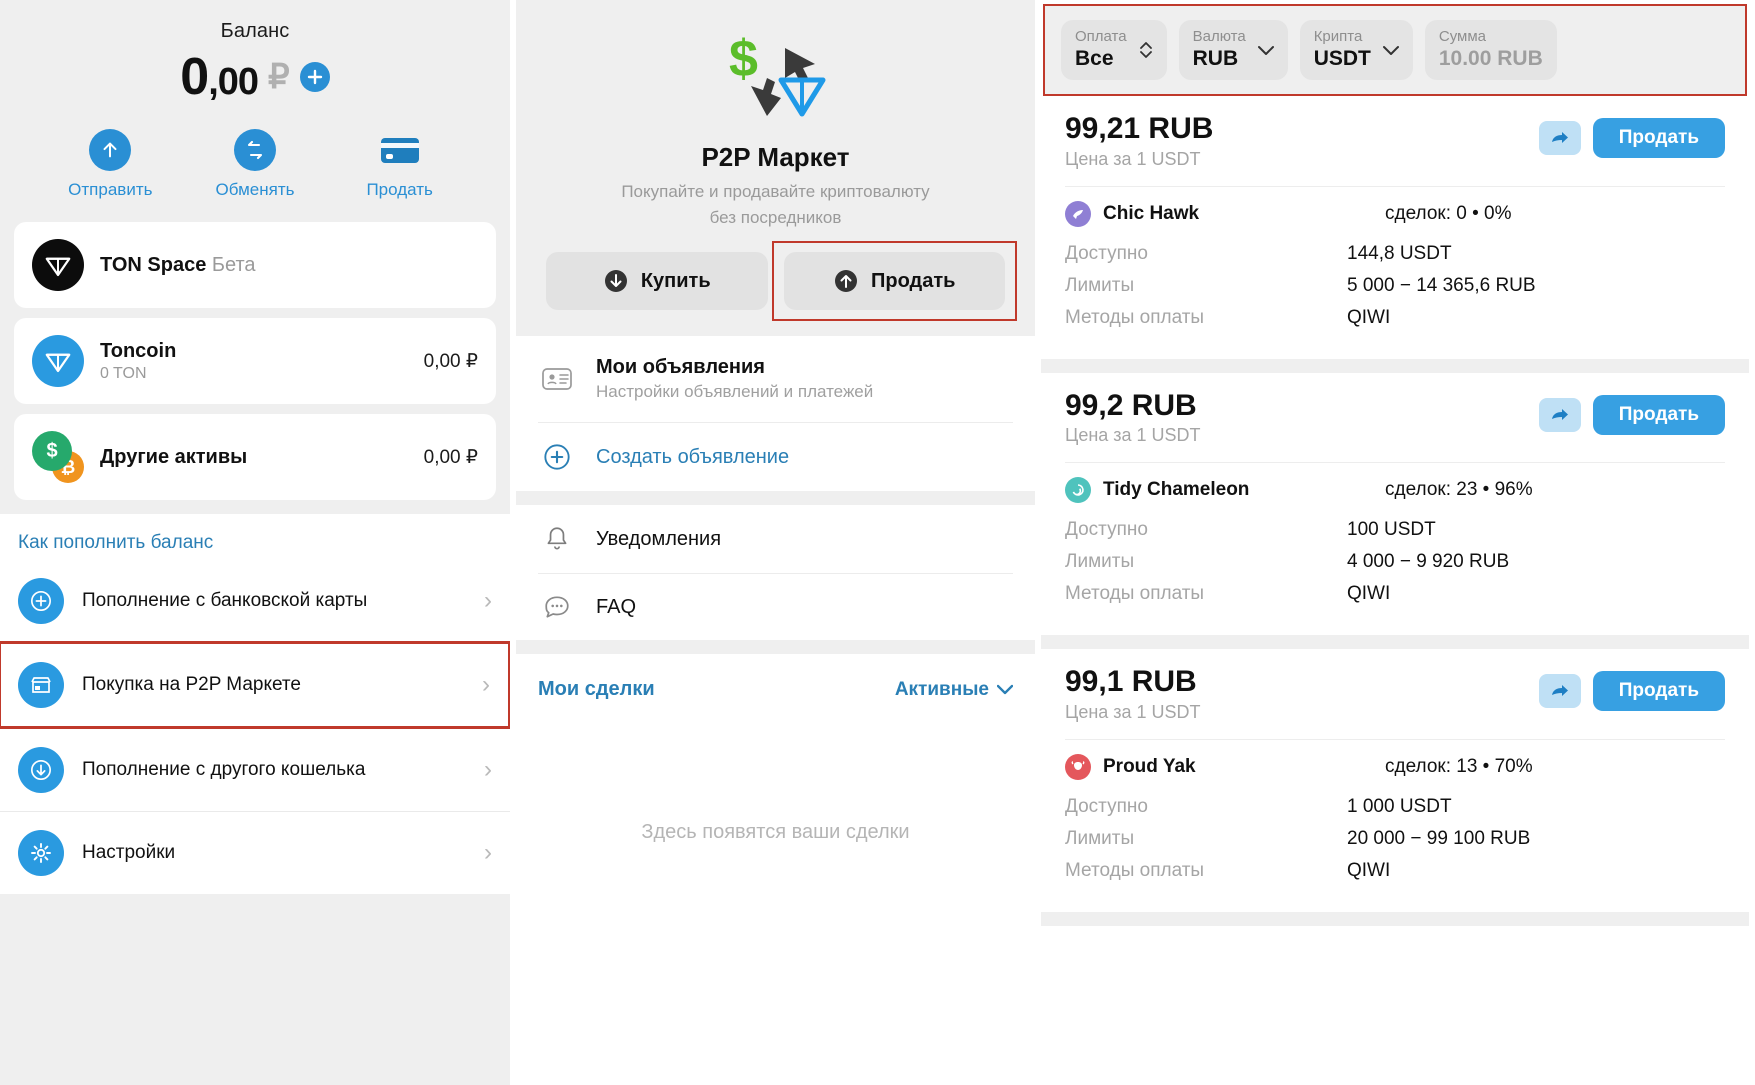  What do you see at coordinates (233, 264) in the screenshot?
I see `wallet-badge: Бета` at bounding box center [233, 264].